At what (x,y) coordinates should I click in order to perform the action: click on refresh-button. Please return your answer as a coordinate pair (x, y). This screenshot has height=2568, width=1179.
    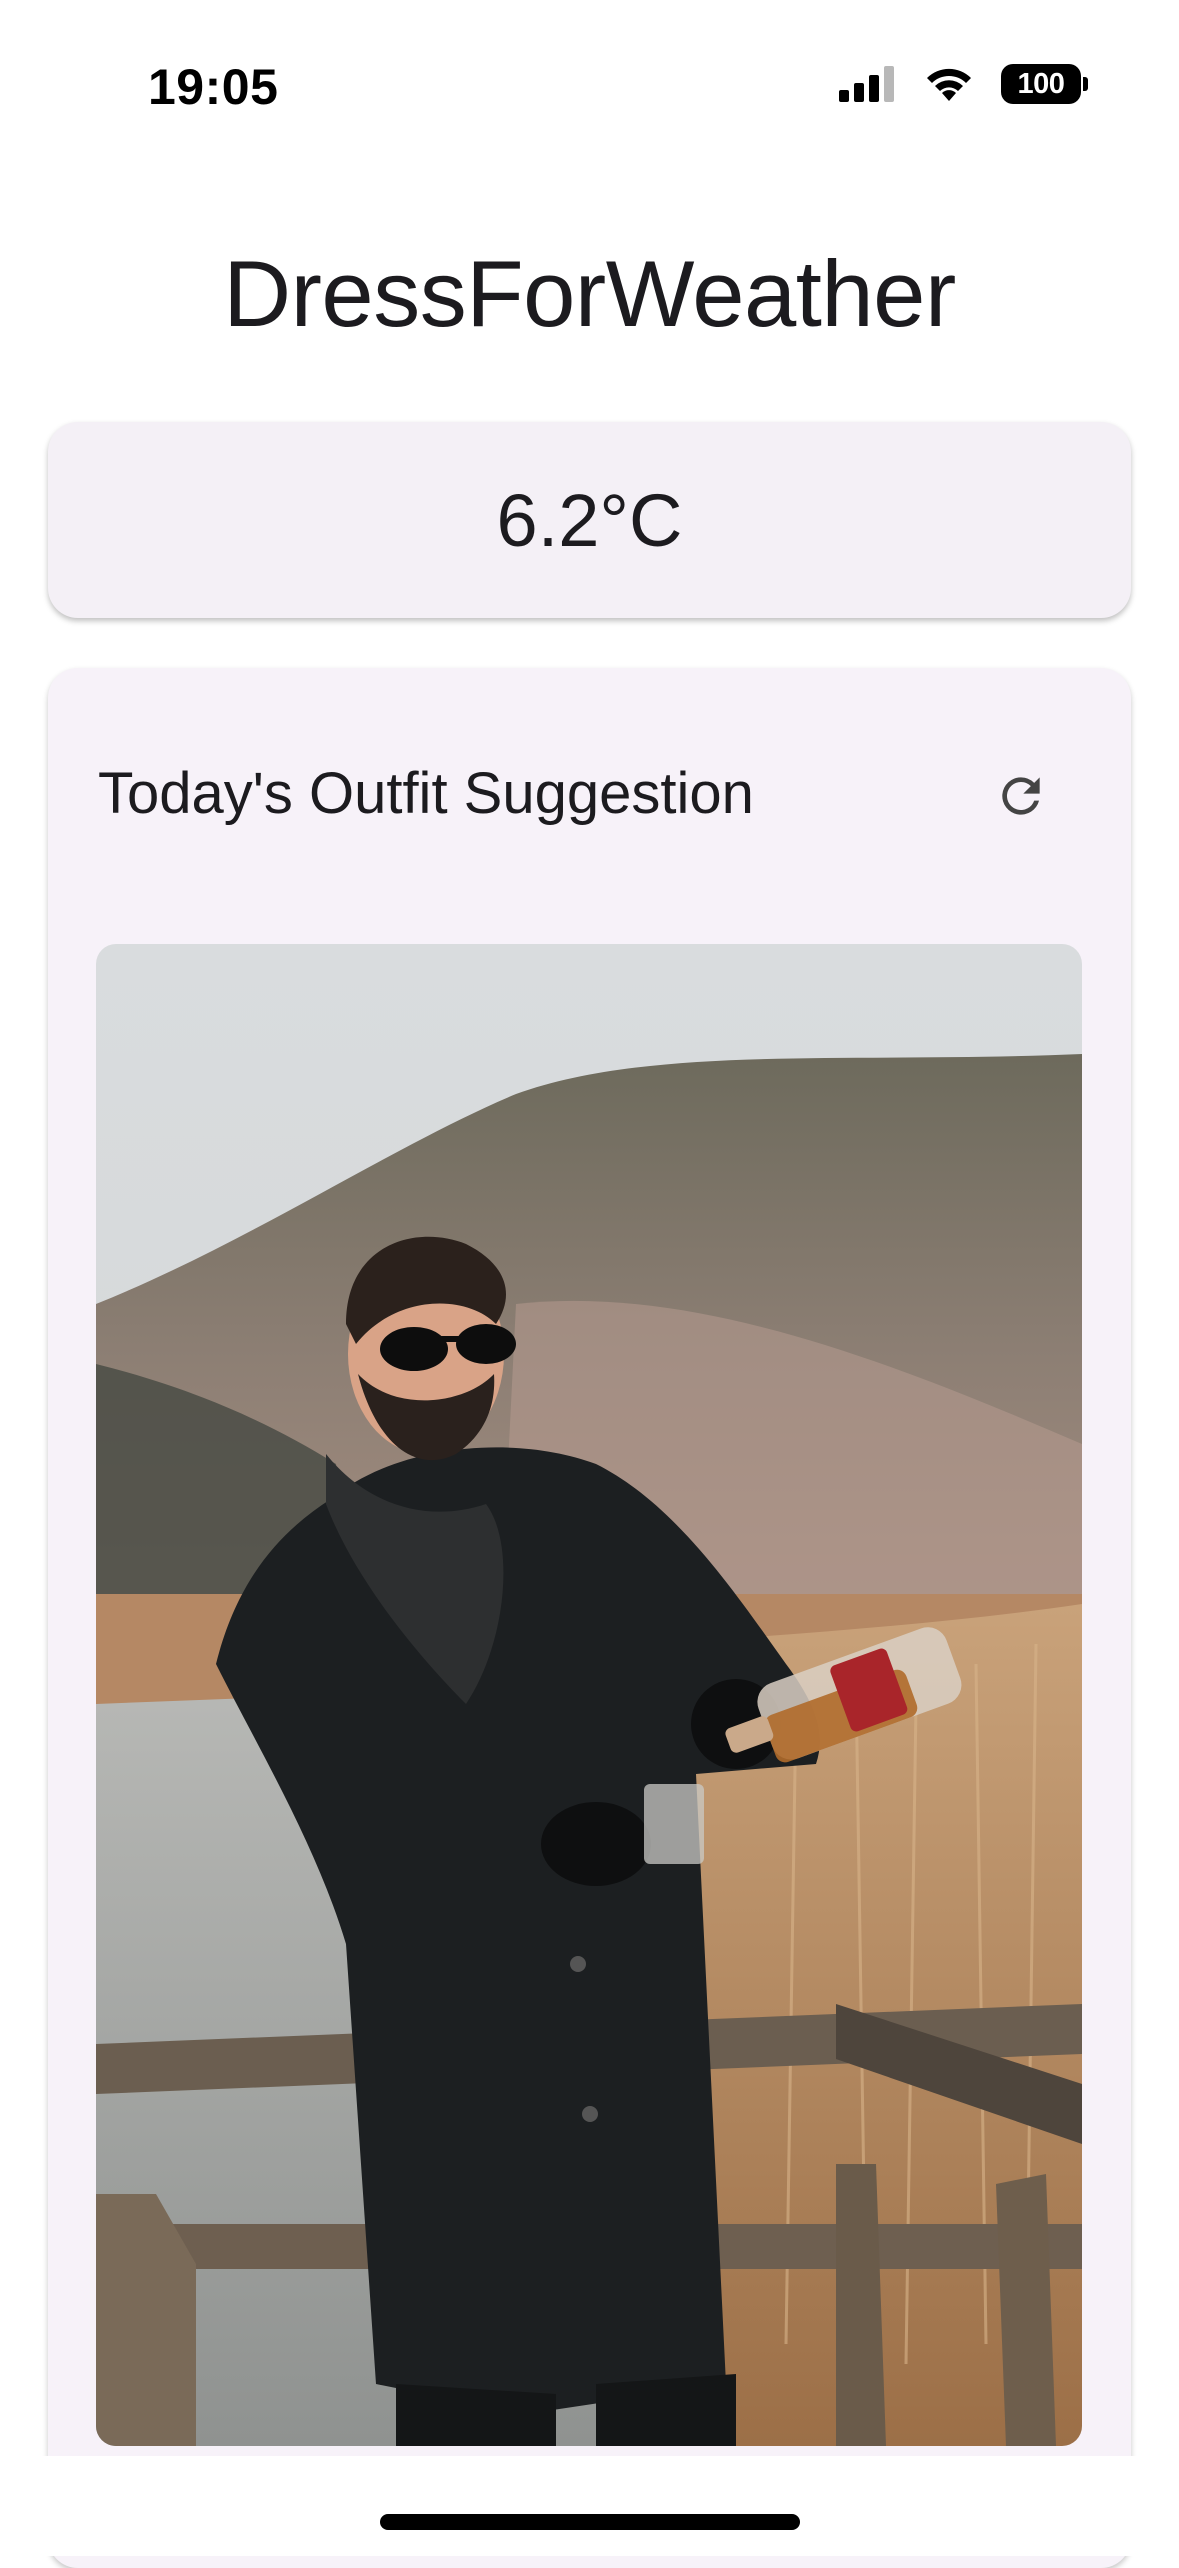
    Looking at the image, I should click on (1021, 798).